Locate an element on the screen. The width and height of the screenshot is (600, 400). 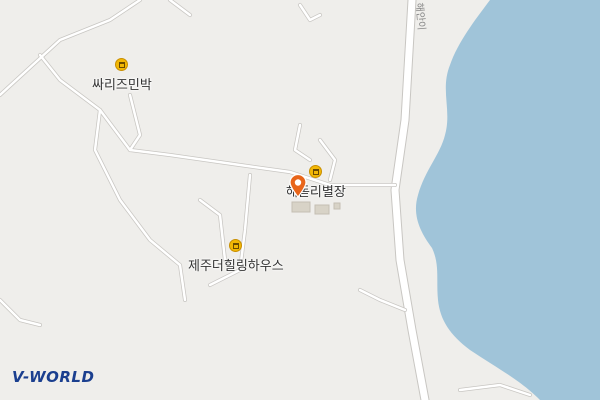
poi-label: 싸리즈민박 is located at coordinates (122, 85).